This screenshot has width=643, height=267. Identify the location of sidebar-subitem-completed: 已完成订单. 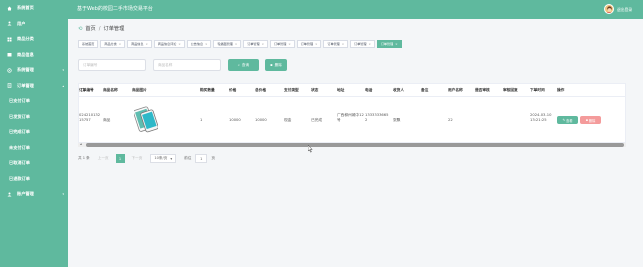
(34, 133).